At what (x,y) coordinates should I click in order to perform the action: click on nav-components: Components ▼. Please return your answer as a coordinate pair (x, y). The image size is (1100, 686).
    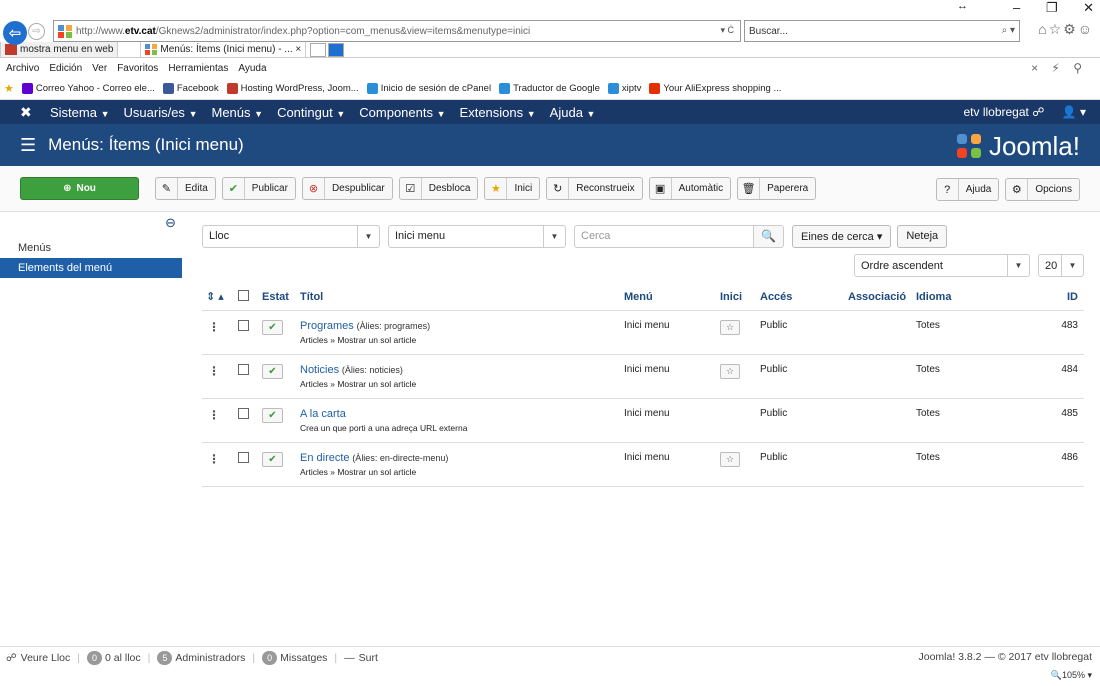
    Looking at the image, I should click on (402, 112).